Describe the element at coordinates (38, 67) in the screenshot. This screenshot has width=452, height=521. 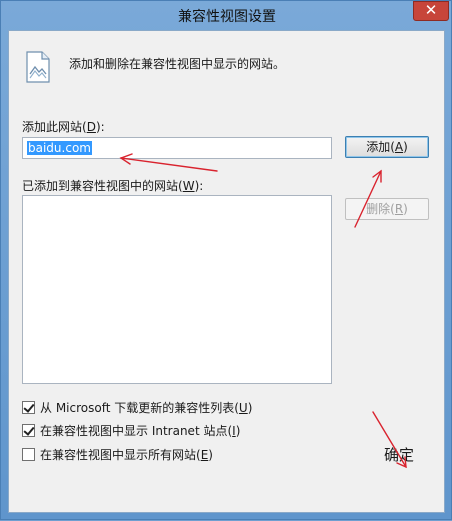
I see `web-page-icon` at that location.